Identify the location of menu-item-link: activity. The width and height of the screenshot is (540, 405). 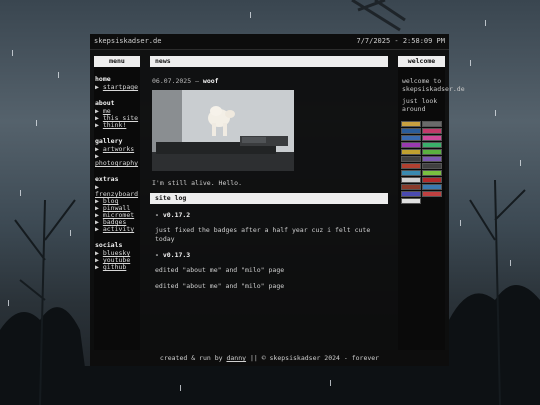
(118, 229).